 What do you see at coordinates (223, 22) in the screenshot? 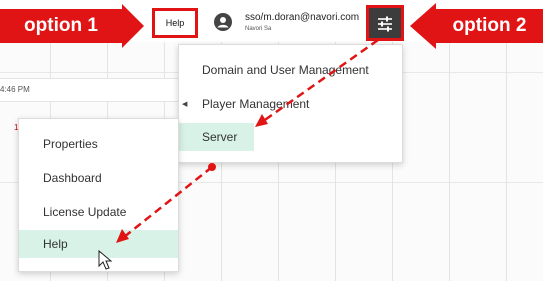
I see `user-avatar-icon` at bounding box center [223, 22].